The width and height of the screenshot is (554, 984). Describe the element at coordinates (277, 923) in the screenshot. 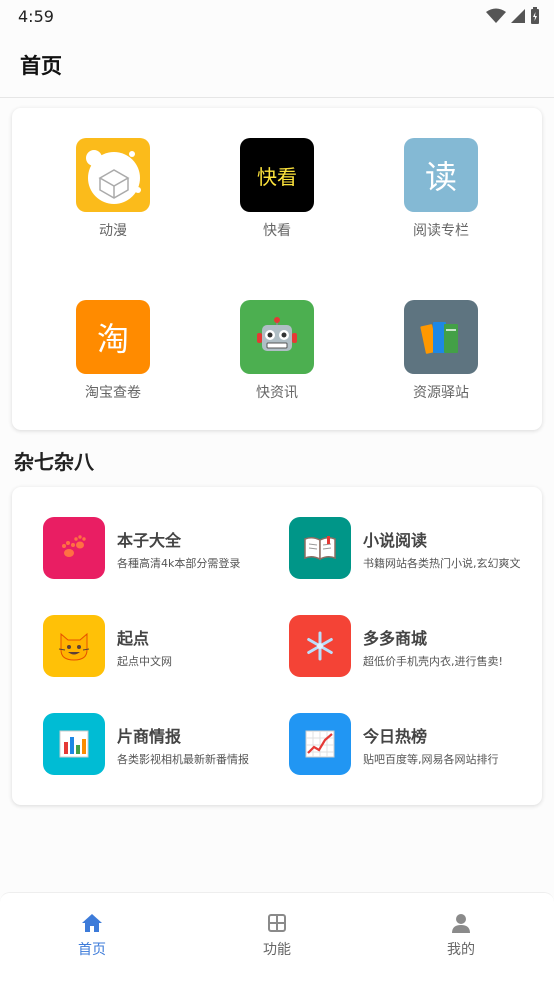

I see `grid-icon` at that location.